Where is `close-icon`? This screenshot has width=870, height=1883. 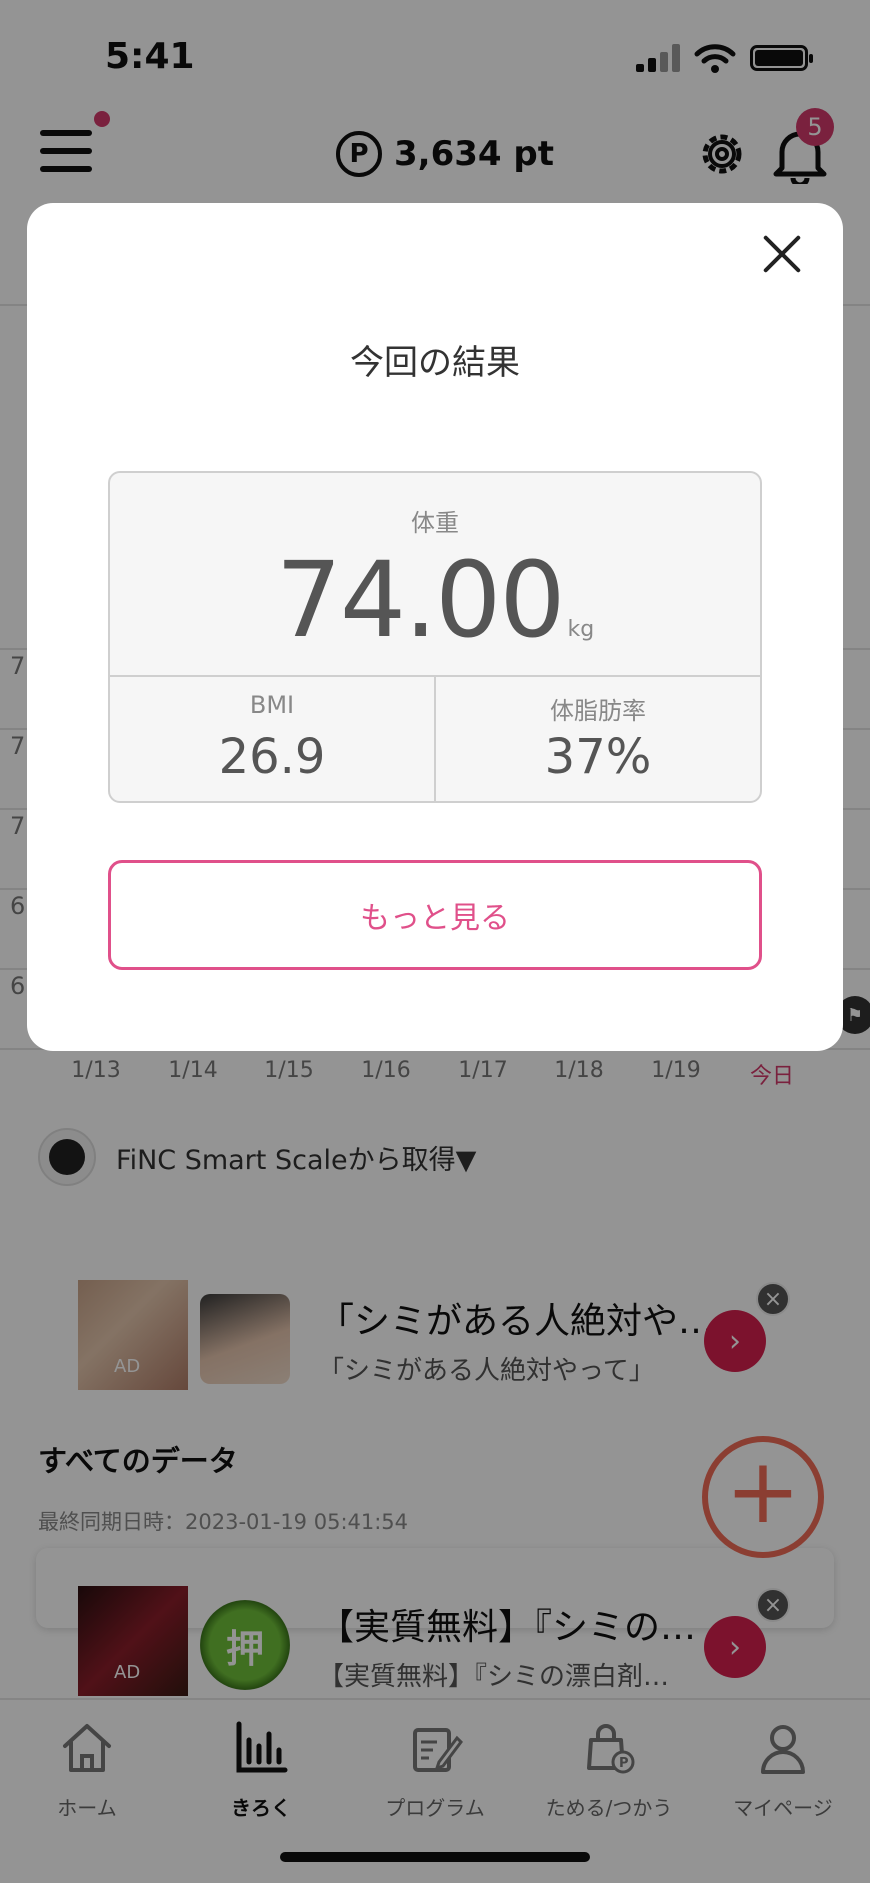
close-icon is located at coordinates (782, 254).